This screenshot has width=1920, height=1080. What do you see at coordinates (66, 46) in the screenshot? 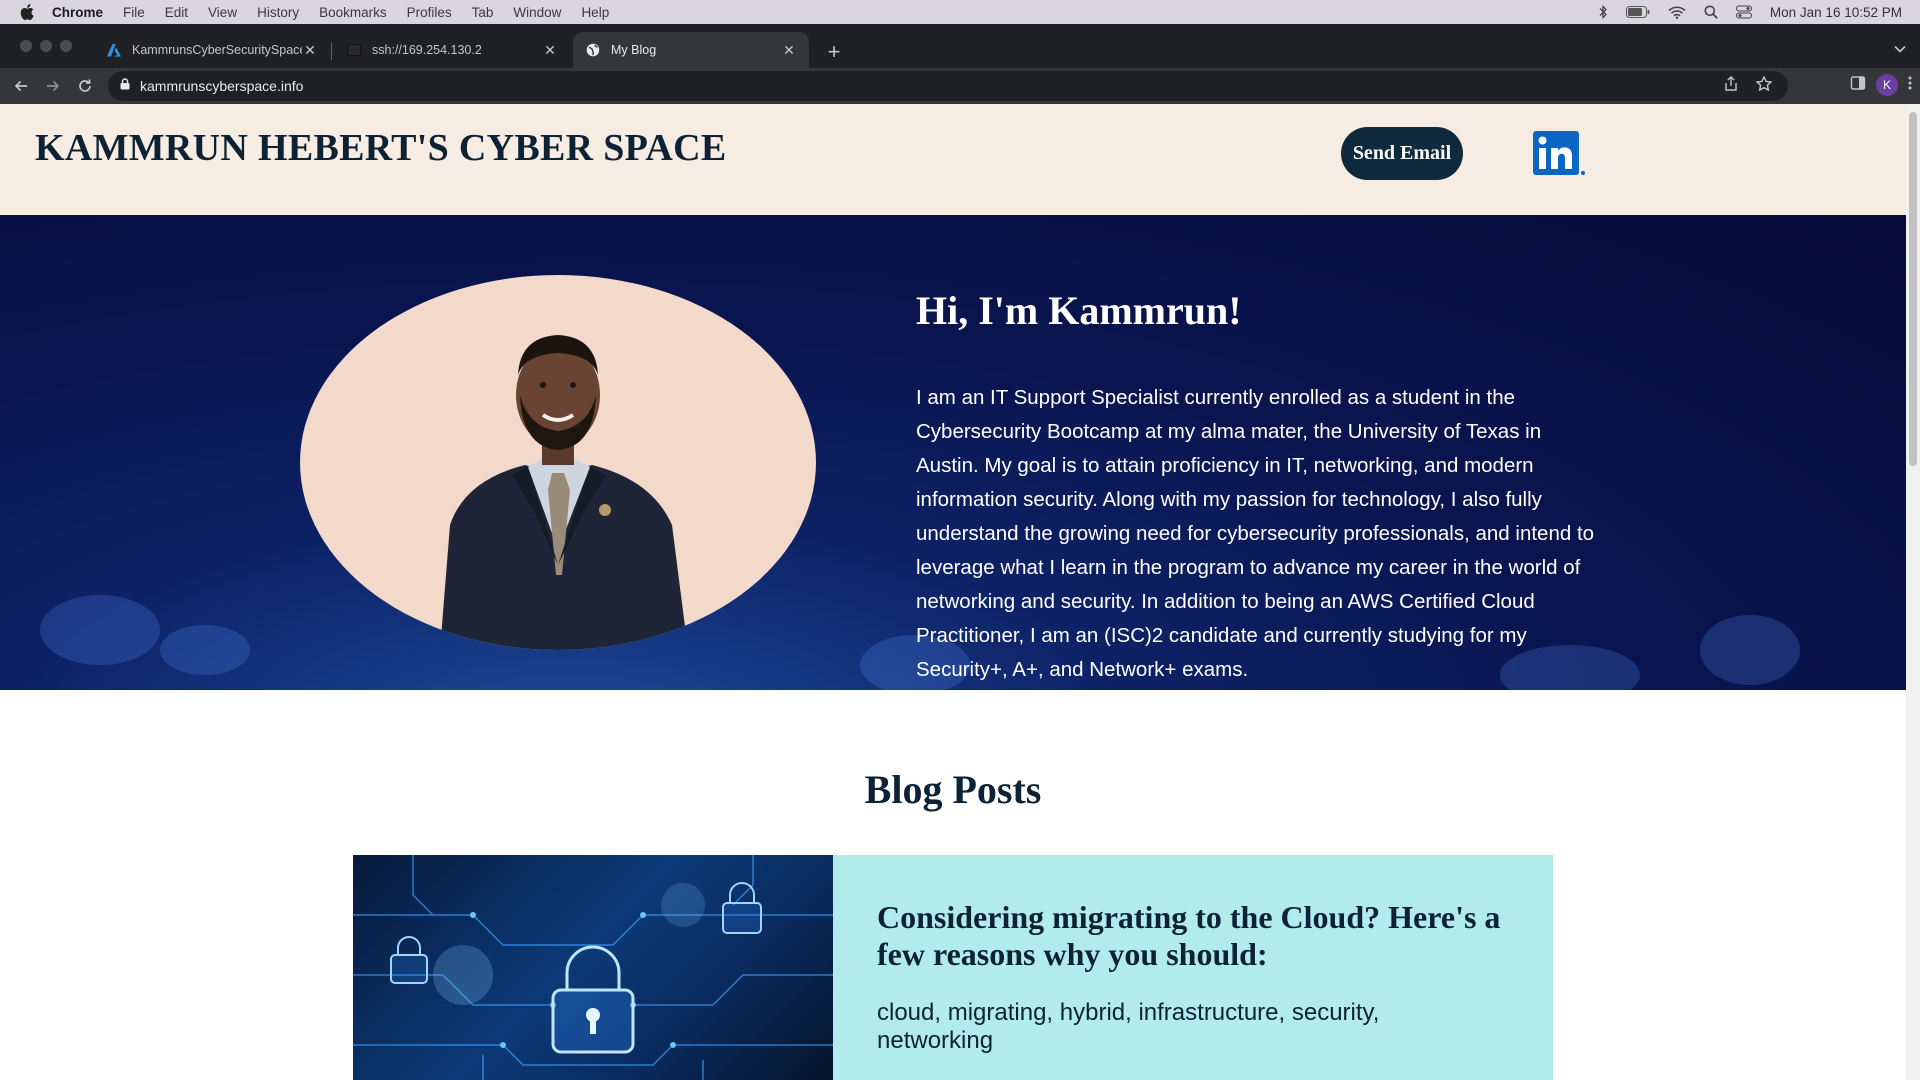
I see `zoom-window-button` at bounding box center [66, 46].